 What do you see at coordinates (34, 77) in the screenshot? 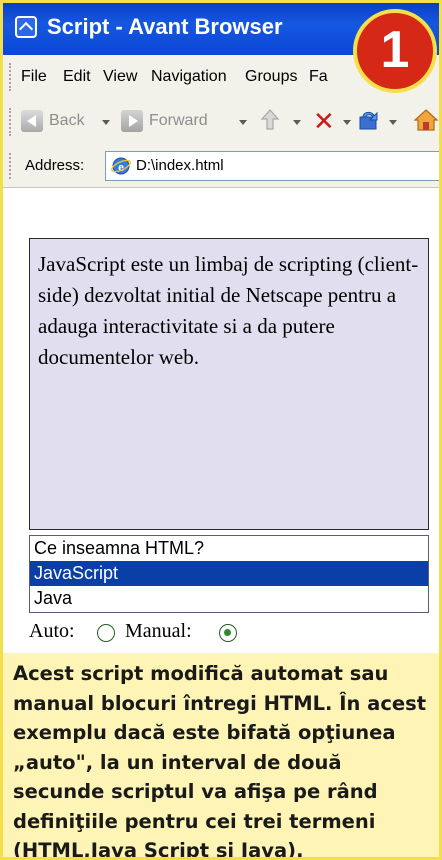
I see `menu-file: File` at bounding box center [34, 77].